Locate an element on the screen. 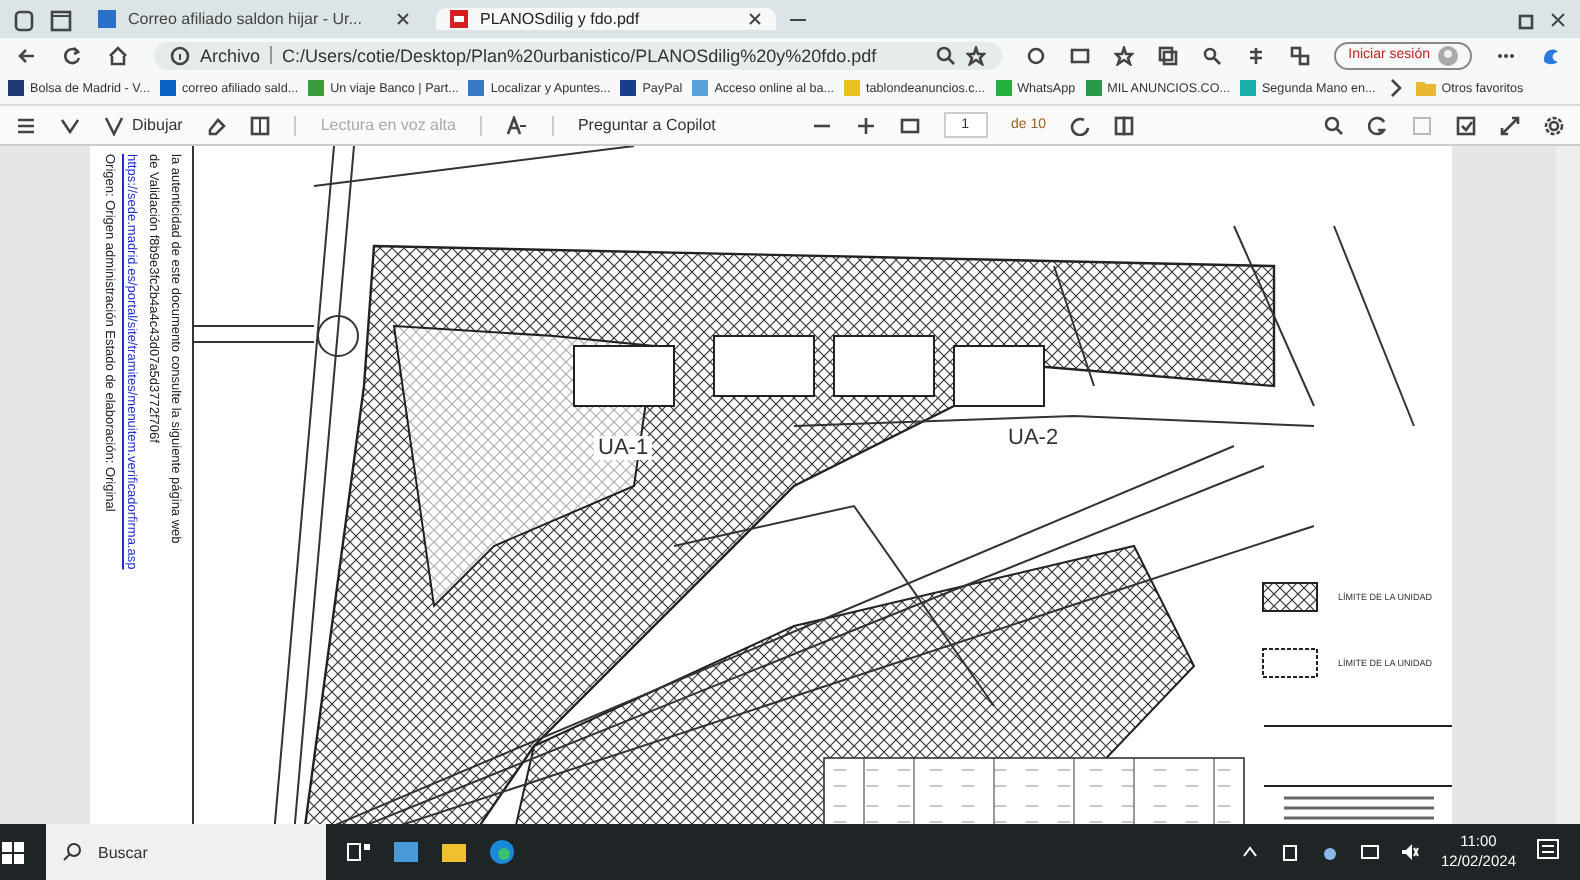 This screenshot has height=880, width=1580. save-as-icon is located at coordinates (1466, 125).